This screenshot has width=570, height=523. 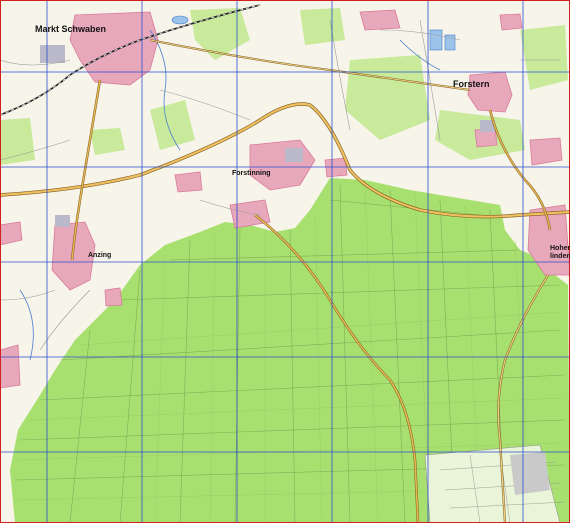 What do you see at coordinates (560, 248) in the screenshot?
I see `town-label-hohenlinden-line1: Hohen-` at bounding box center [560, 248].